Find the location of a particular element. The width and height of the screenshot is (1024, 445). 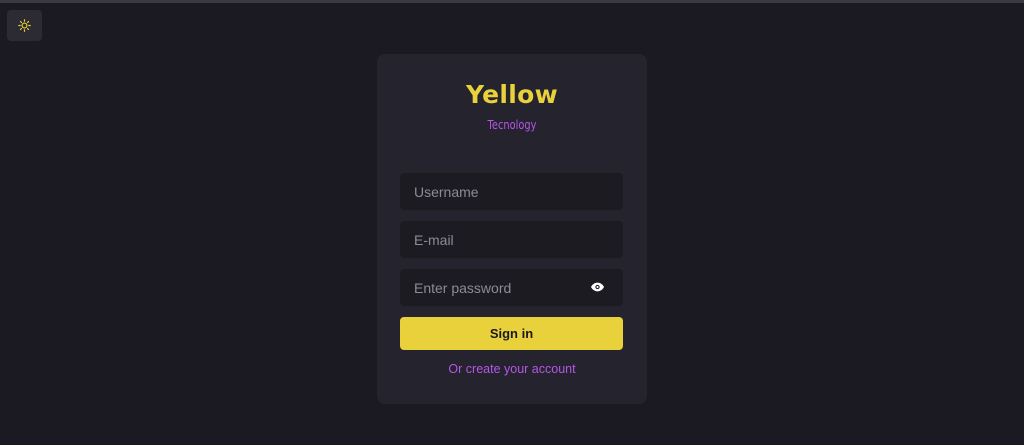

create-account-link: Or create your account is located at coordinates (512, 369).